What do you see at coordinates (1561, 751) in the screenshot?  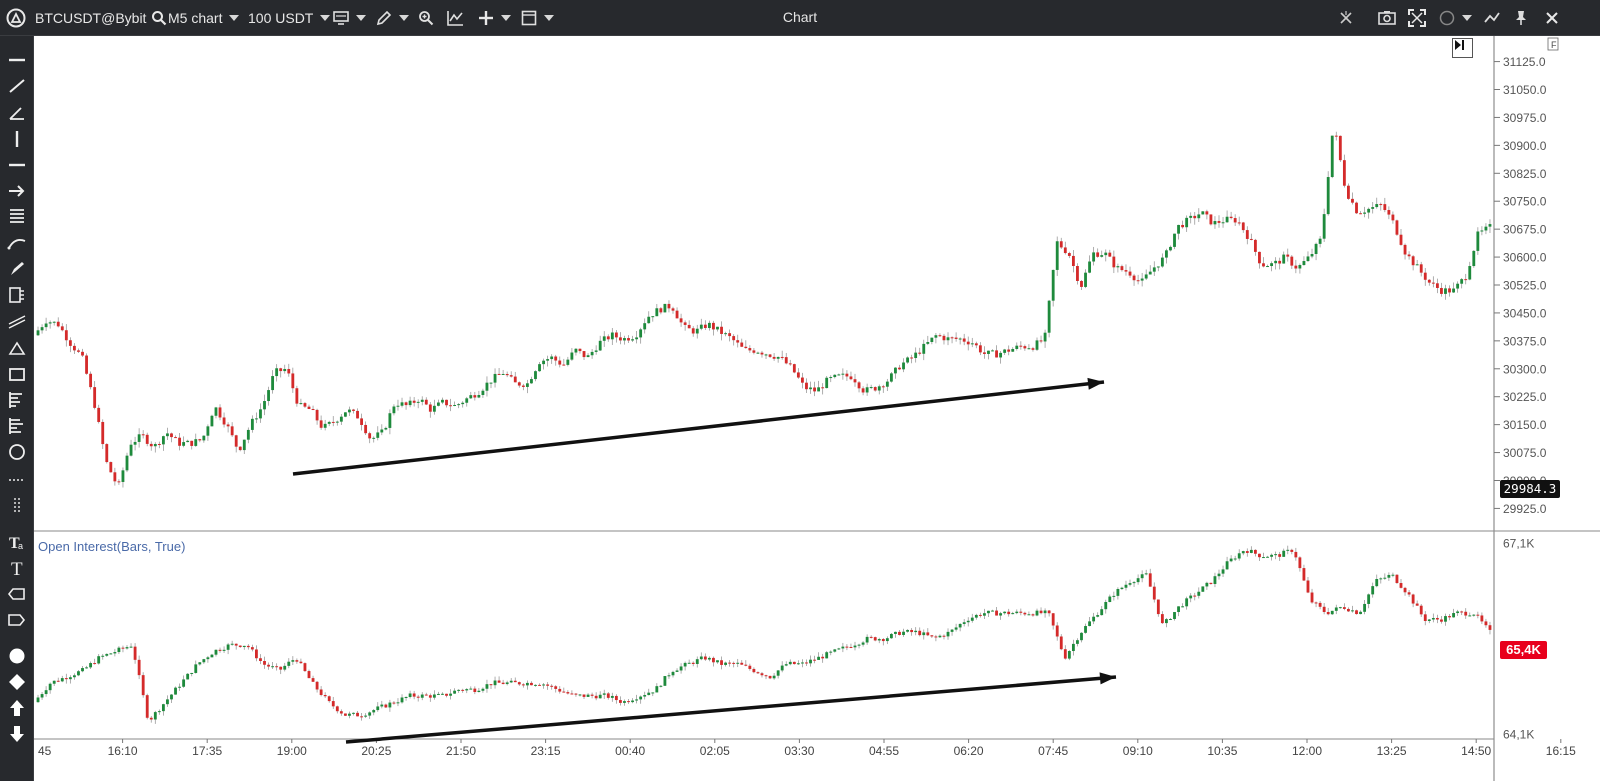 I see `time-label: 16:15` at bounding box center [1561, 751].